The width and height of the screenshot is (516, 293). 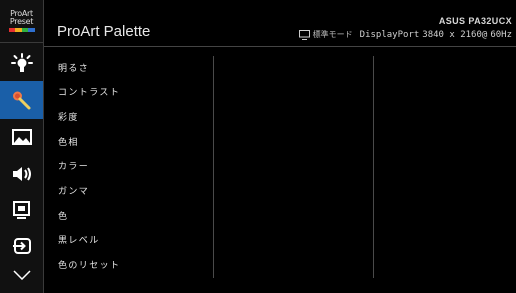 I want to click on menu-item-color: 色, so click(x=63, y=215).